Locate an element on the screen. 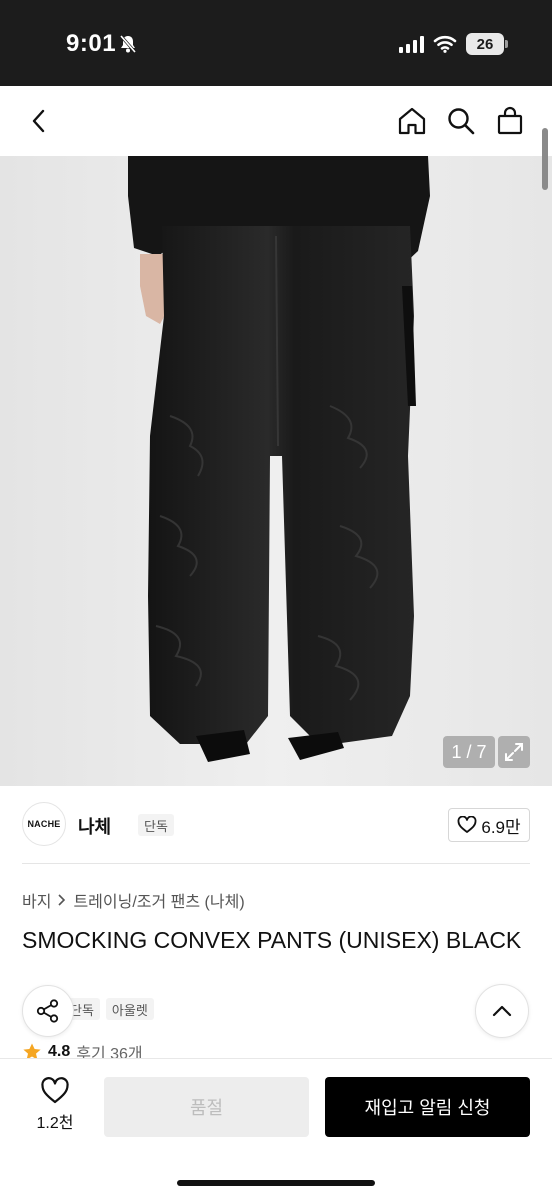 Image resolution: width=552 pixels, height=1200 pixels. status-indicators: 26 is located at coordinates (453, 44).